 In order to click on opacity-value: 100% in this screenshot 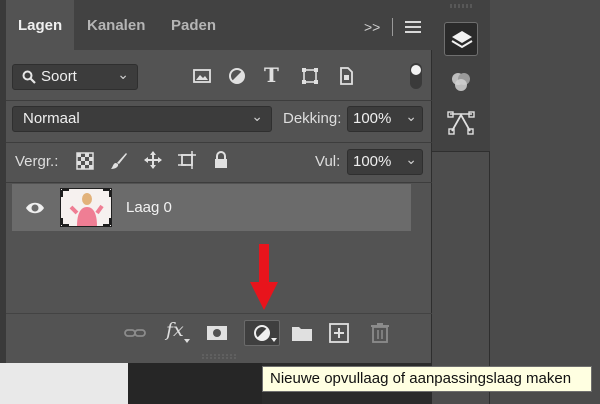, I will do `click(372, 118)`.